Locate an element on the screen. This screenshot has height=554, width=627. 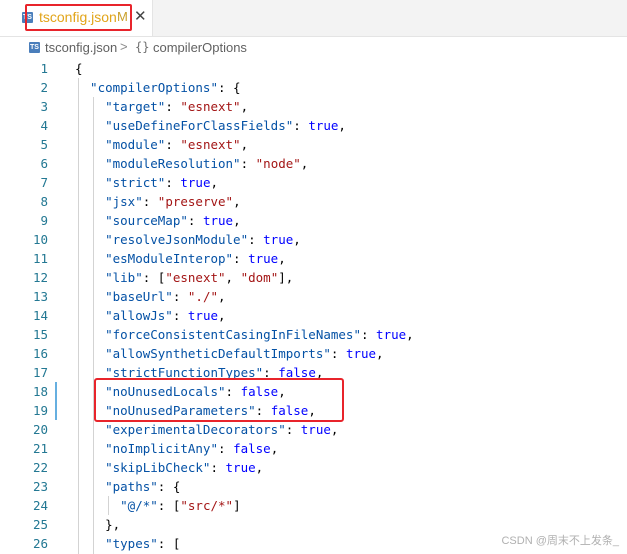
line-number: 23 is located at coordinates (40, 486).